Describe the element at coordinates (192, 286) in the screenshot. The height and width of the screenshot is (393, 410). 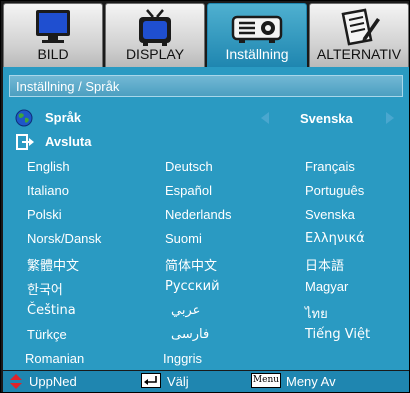
I see `language-option: Русский` at that location.